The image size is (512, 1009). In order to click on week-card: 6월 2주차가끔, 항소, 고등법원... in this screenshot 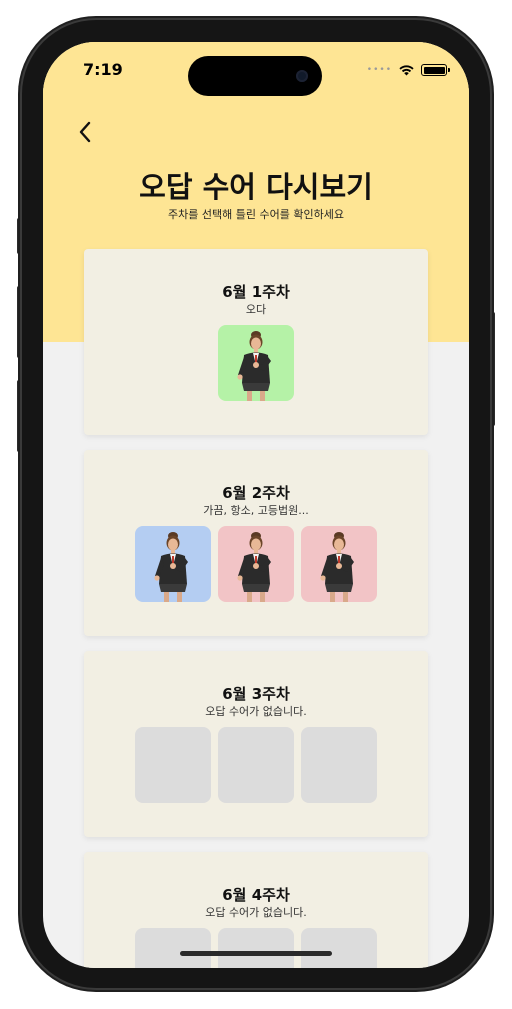, I will do `click(256, 543)`.